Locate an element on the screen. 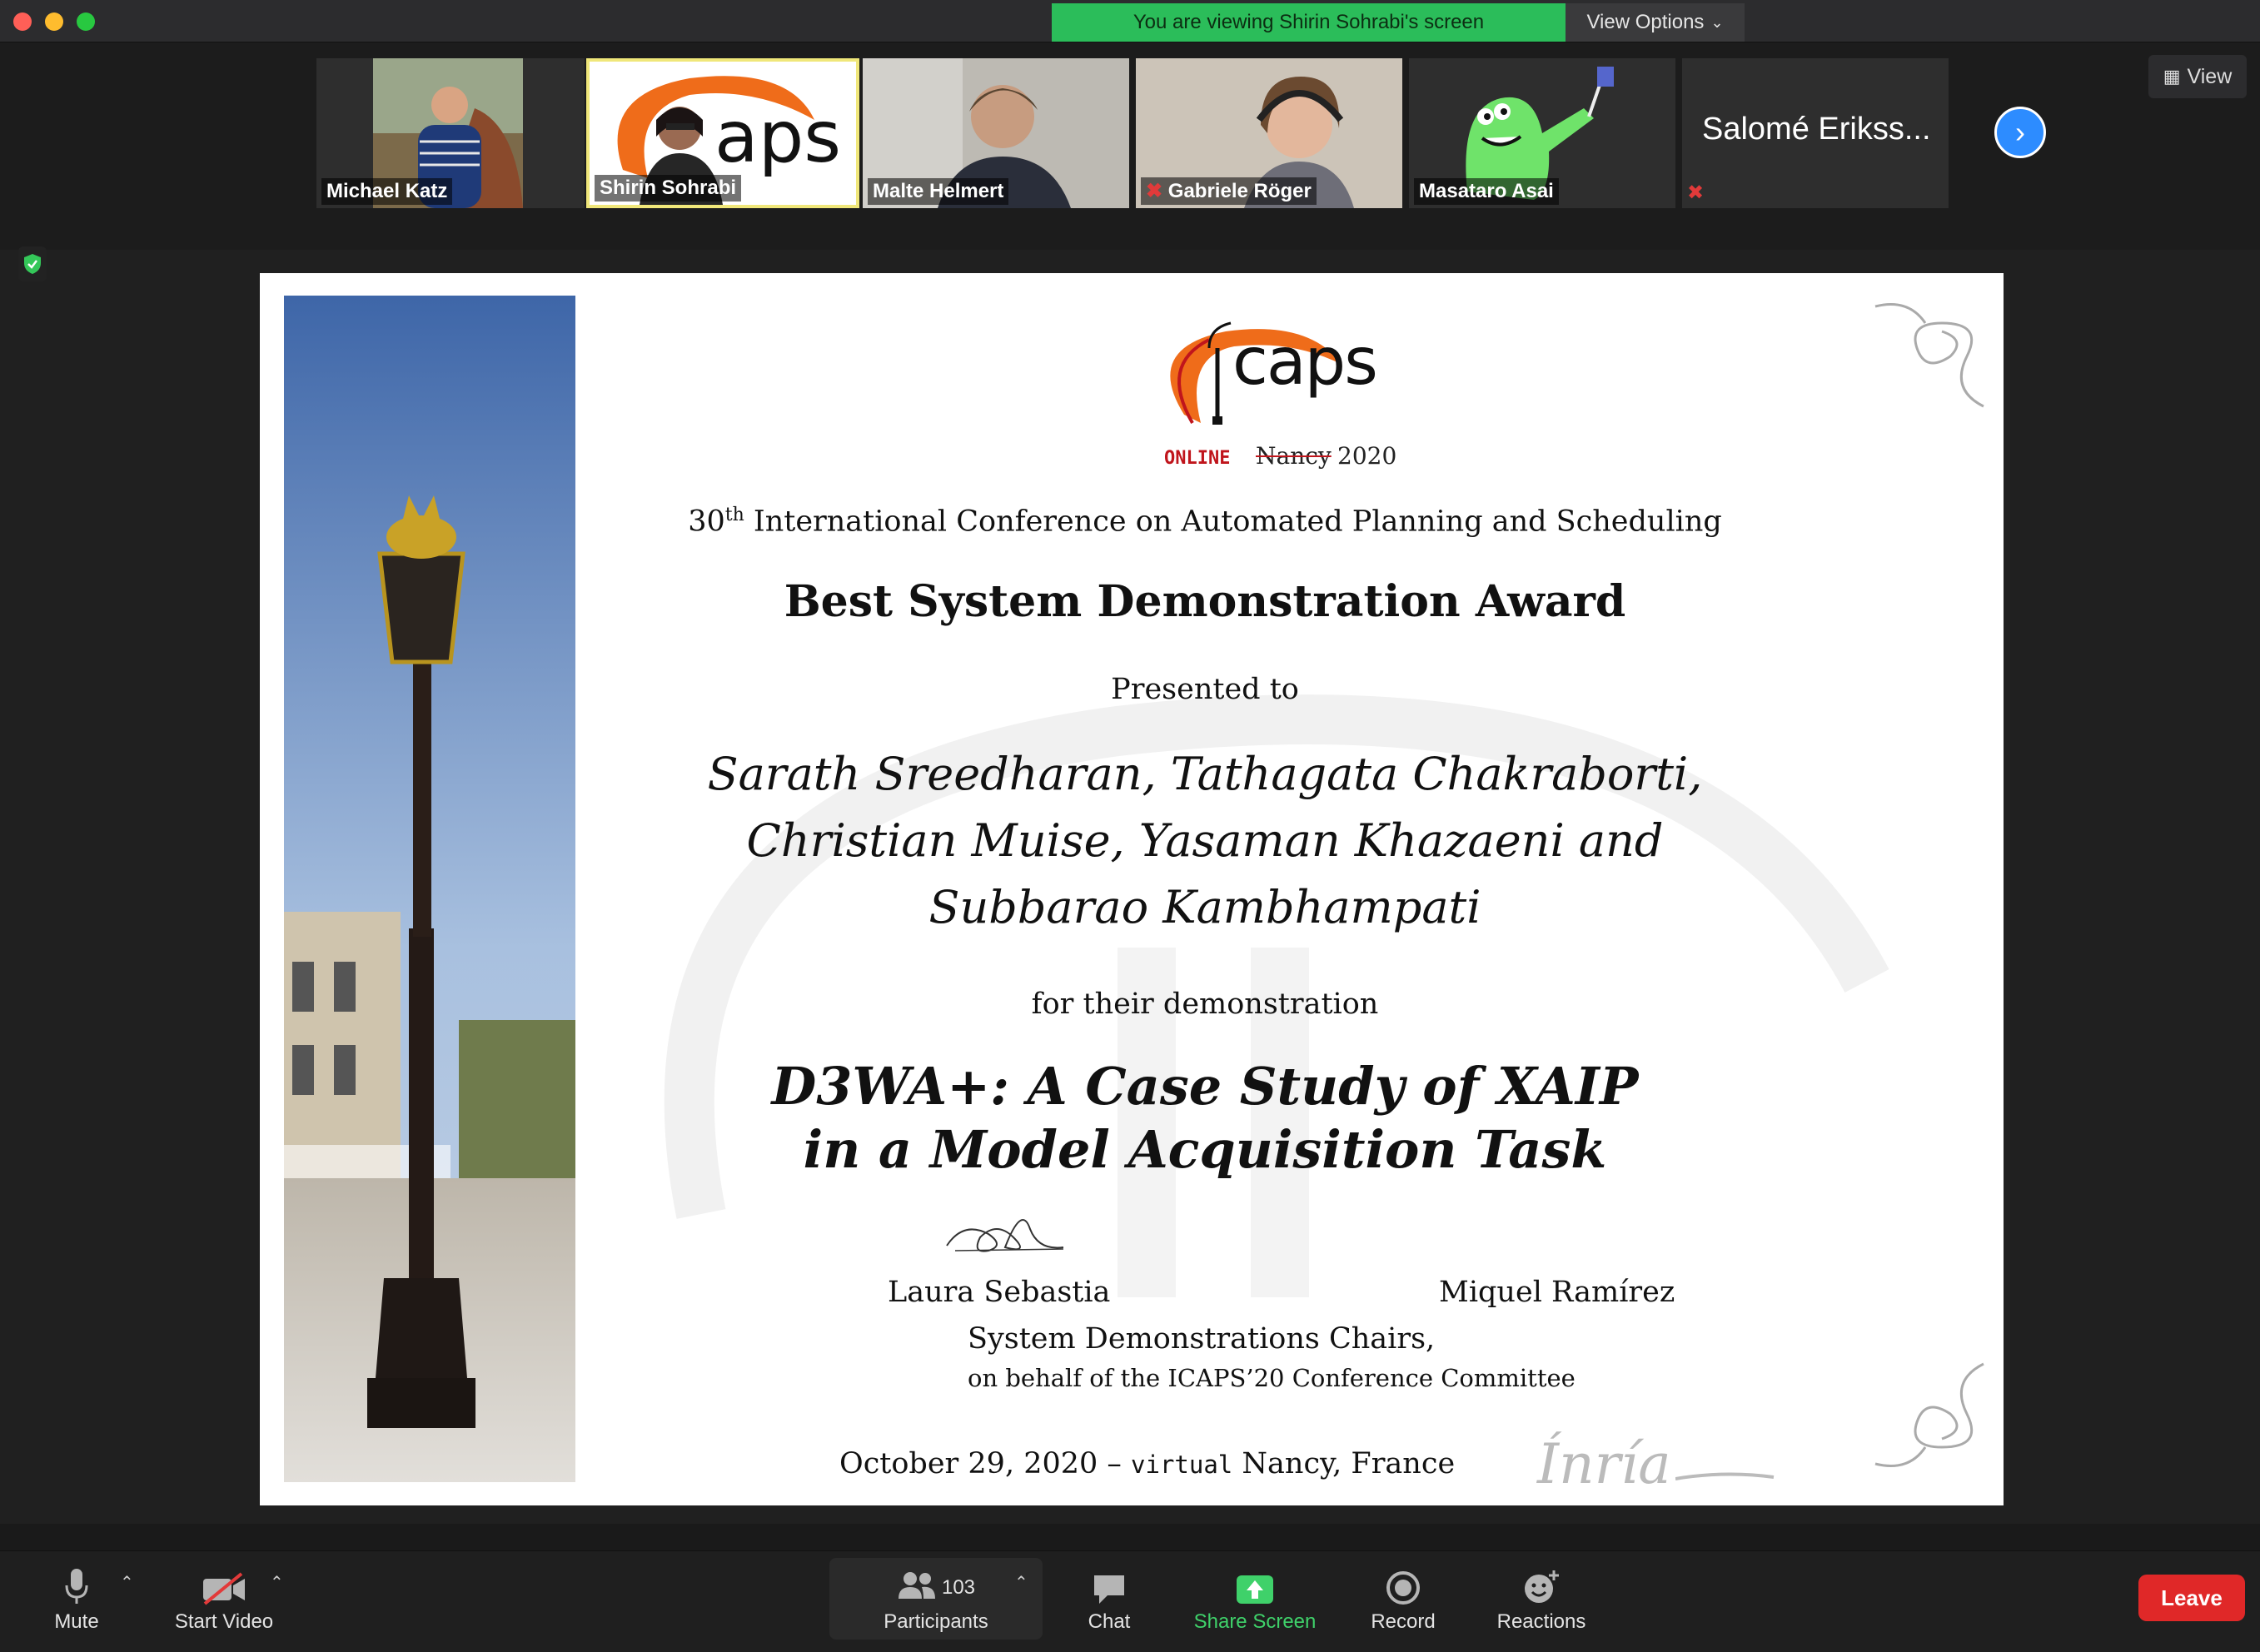  share-screen-button: Share Screen is located at coordinates (1255, 1601).